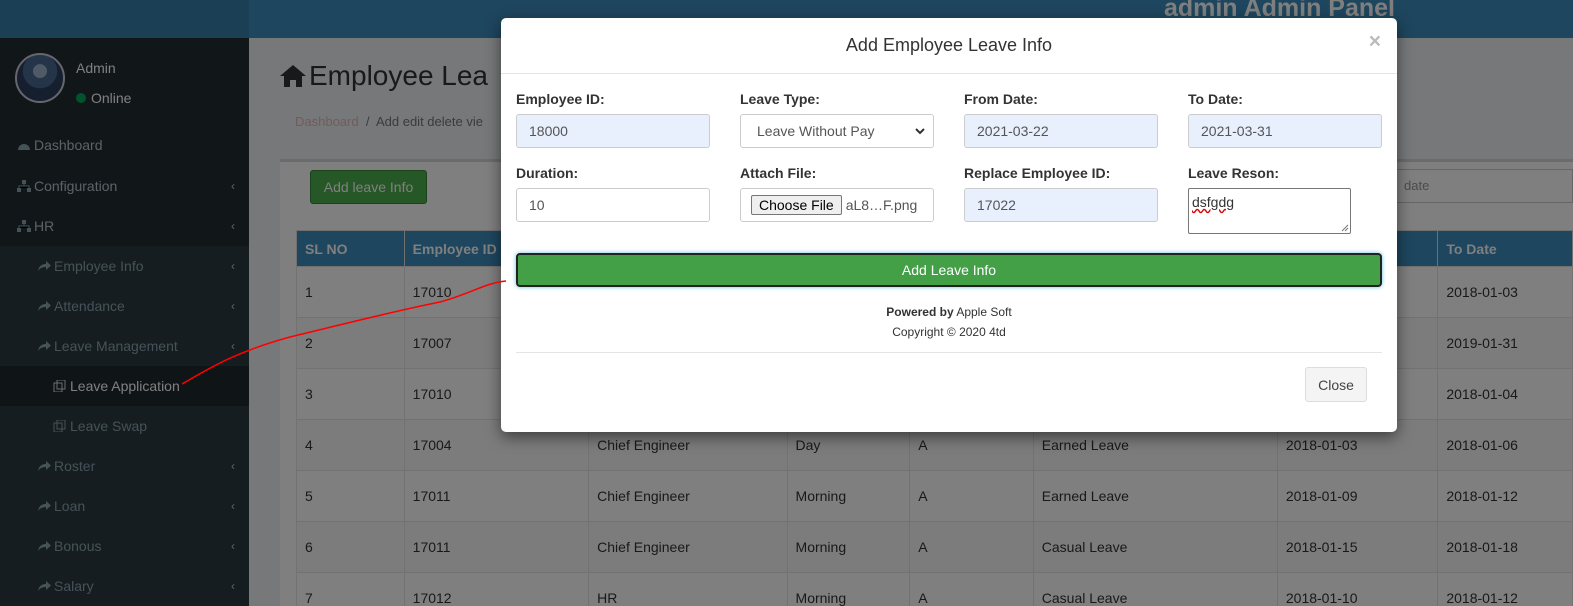  Describe the element at coordinates (949, 332) in the screenshot. I see `copyright: Copyright © 2020 4td` at that location.